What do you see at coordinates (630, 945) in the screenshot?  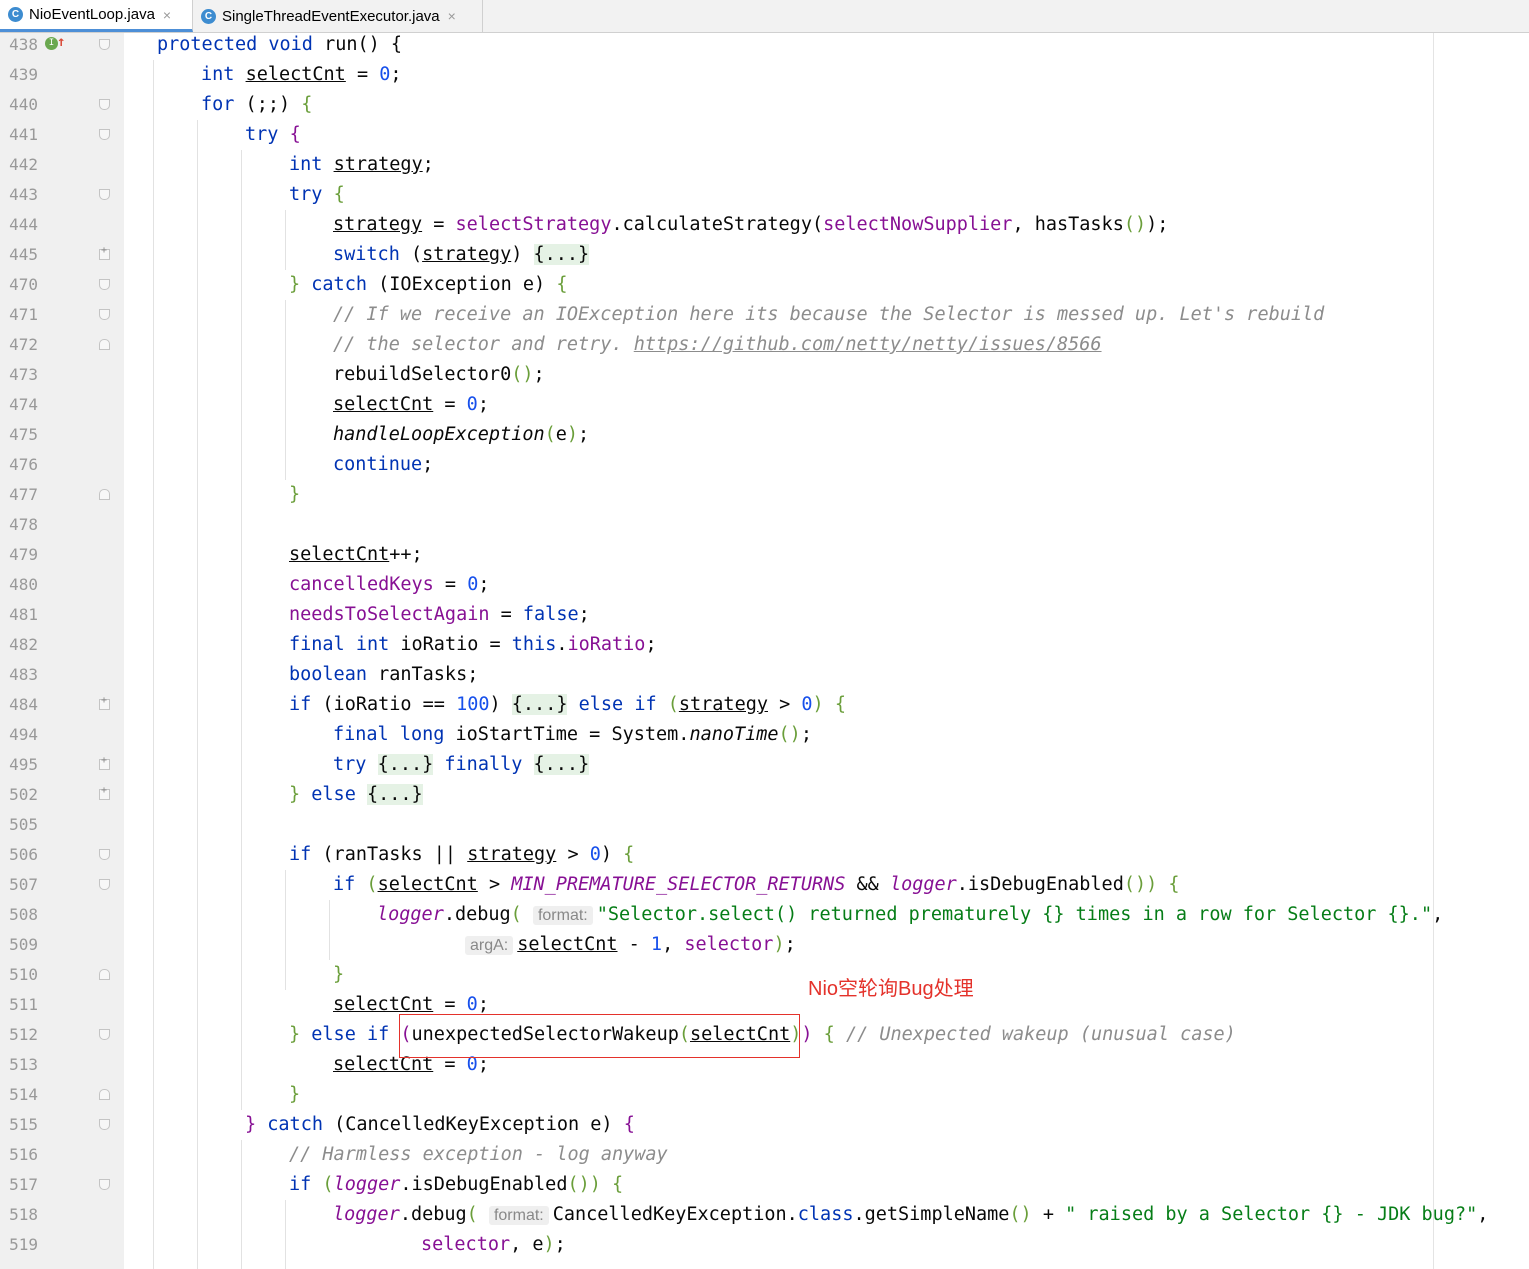 I see `code-text: argA: selectCnt - 1, selector);` at bounding box center [630, 945].